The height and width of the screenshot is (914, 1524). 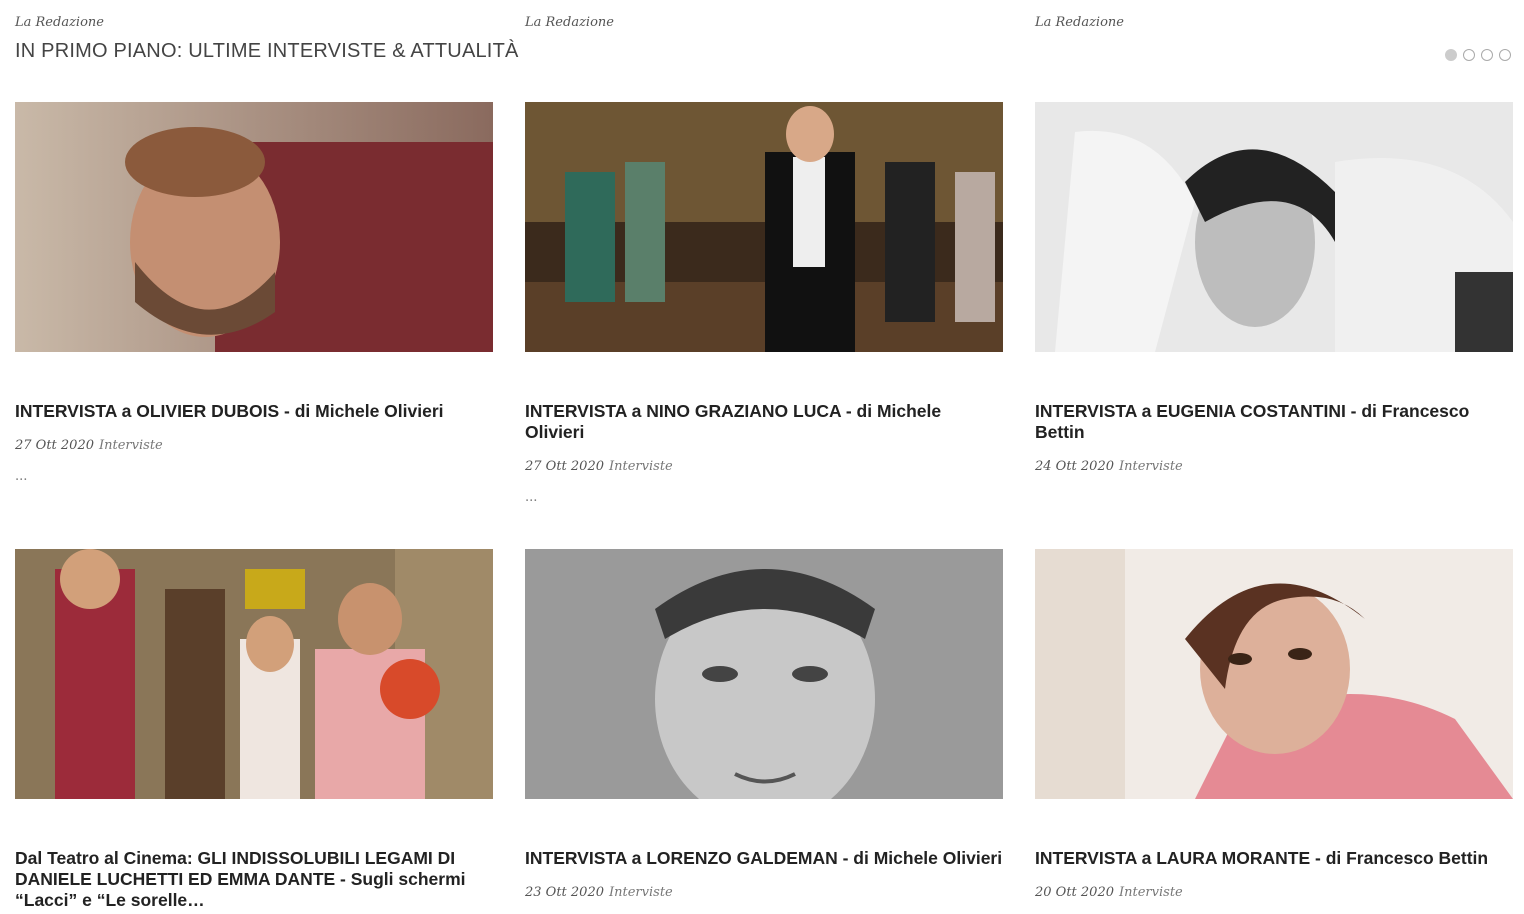 I want to click on carousel-pagination, so click(x=1478, y=55).